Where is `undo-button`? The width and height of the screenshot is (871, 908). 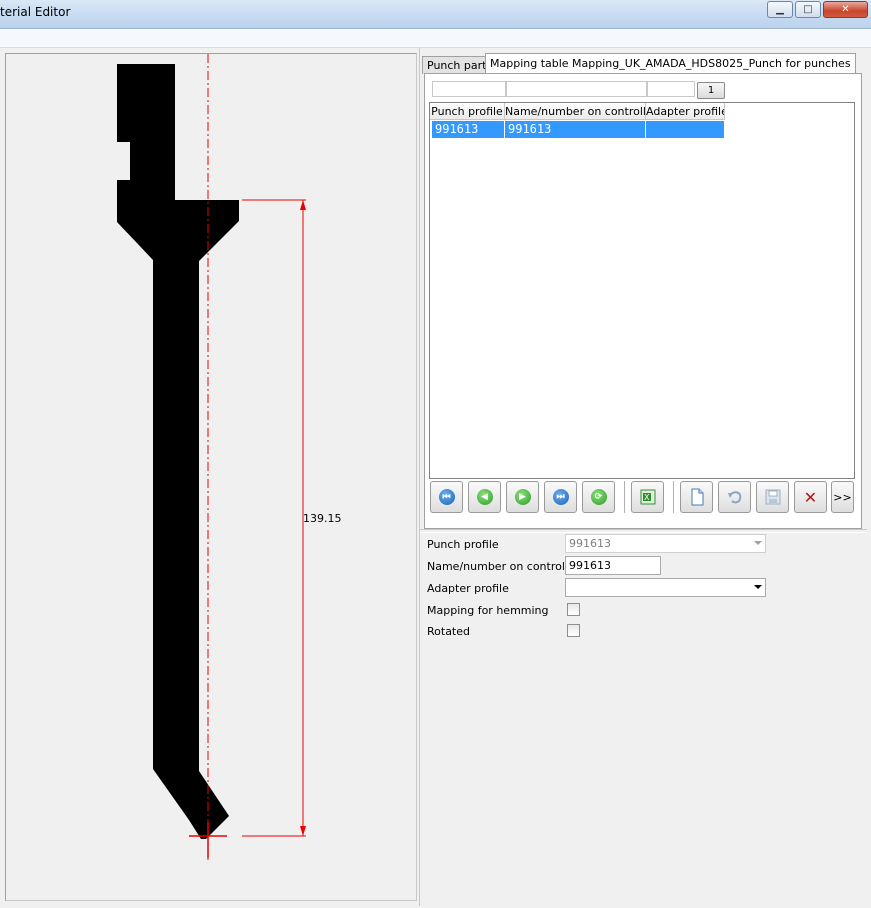 undo-button is located at coordinates (734, 497).